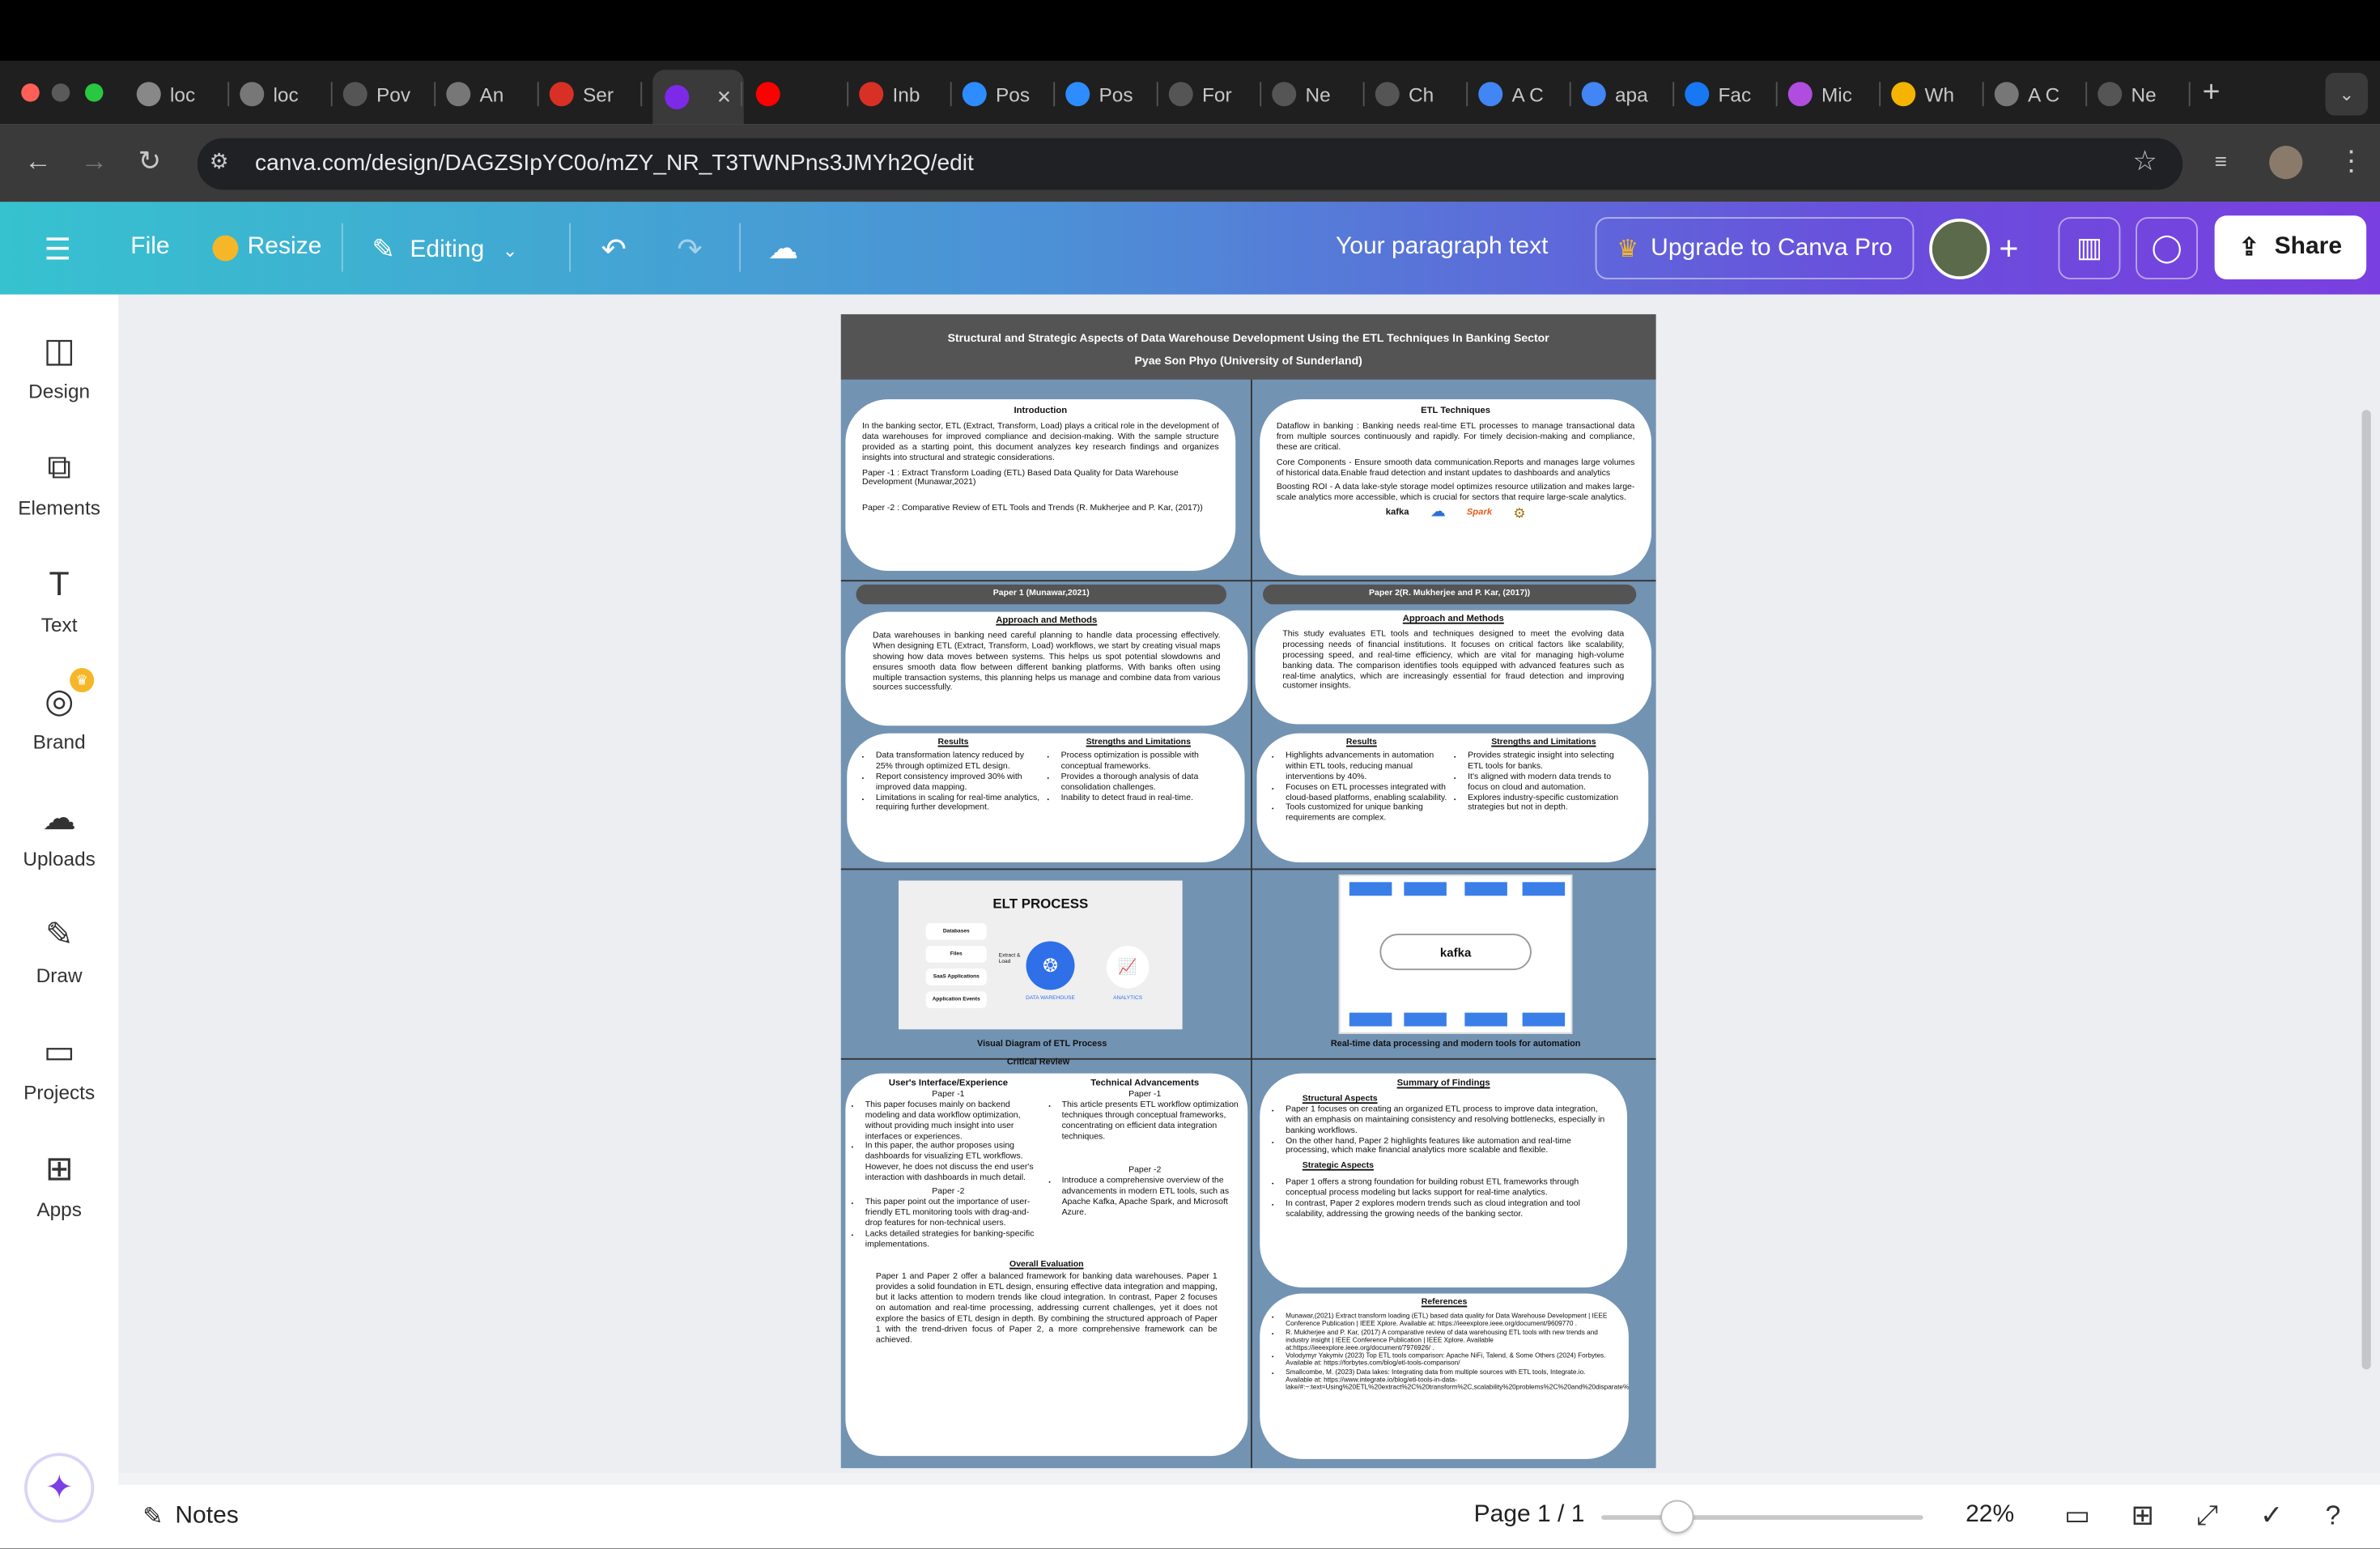 The width and height of the screenshot is (2380, 1549). I want to click on tab-search-icon: ⌄, so click(2347, 95).